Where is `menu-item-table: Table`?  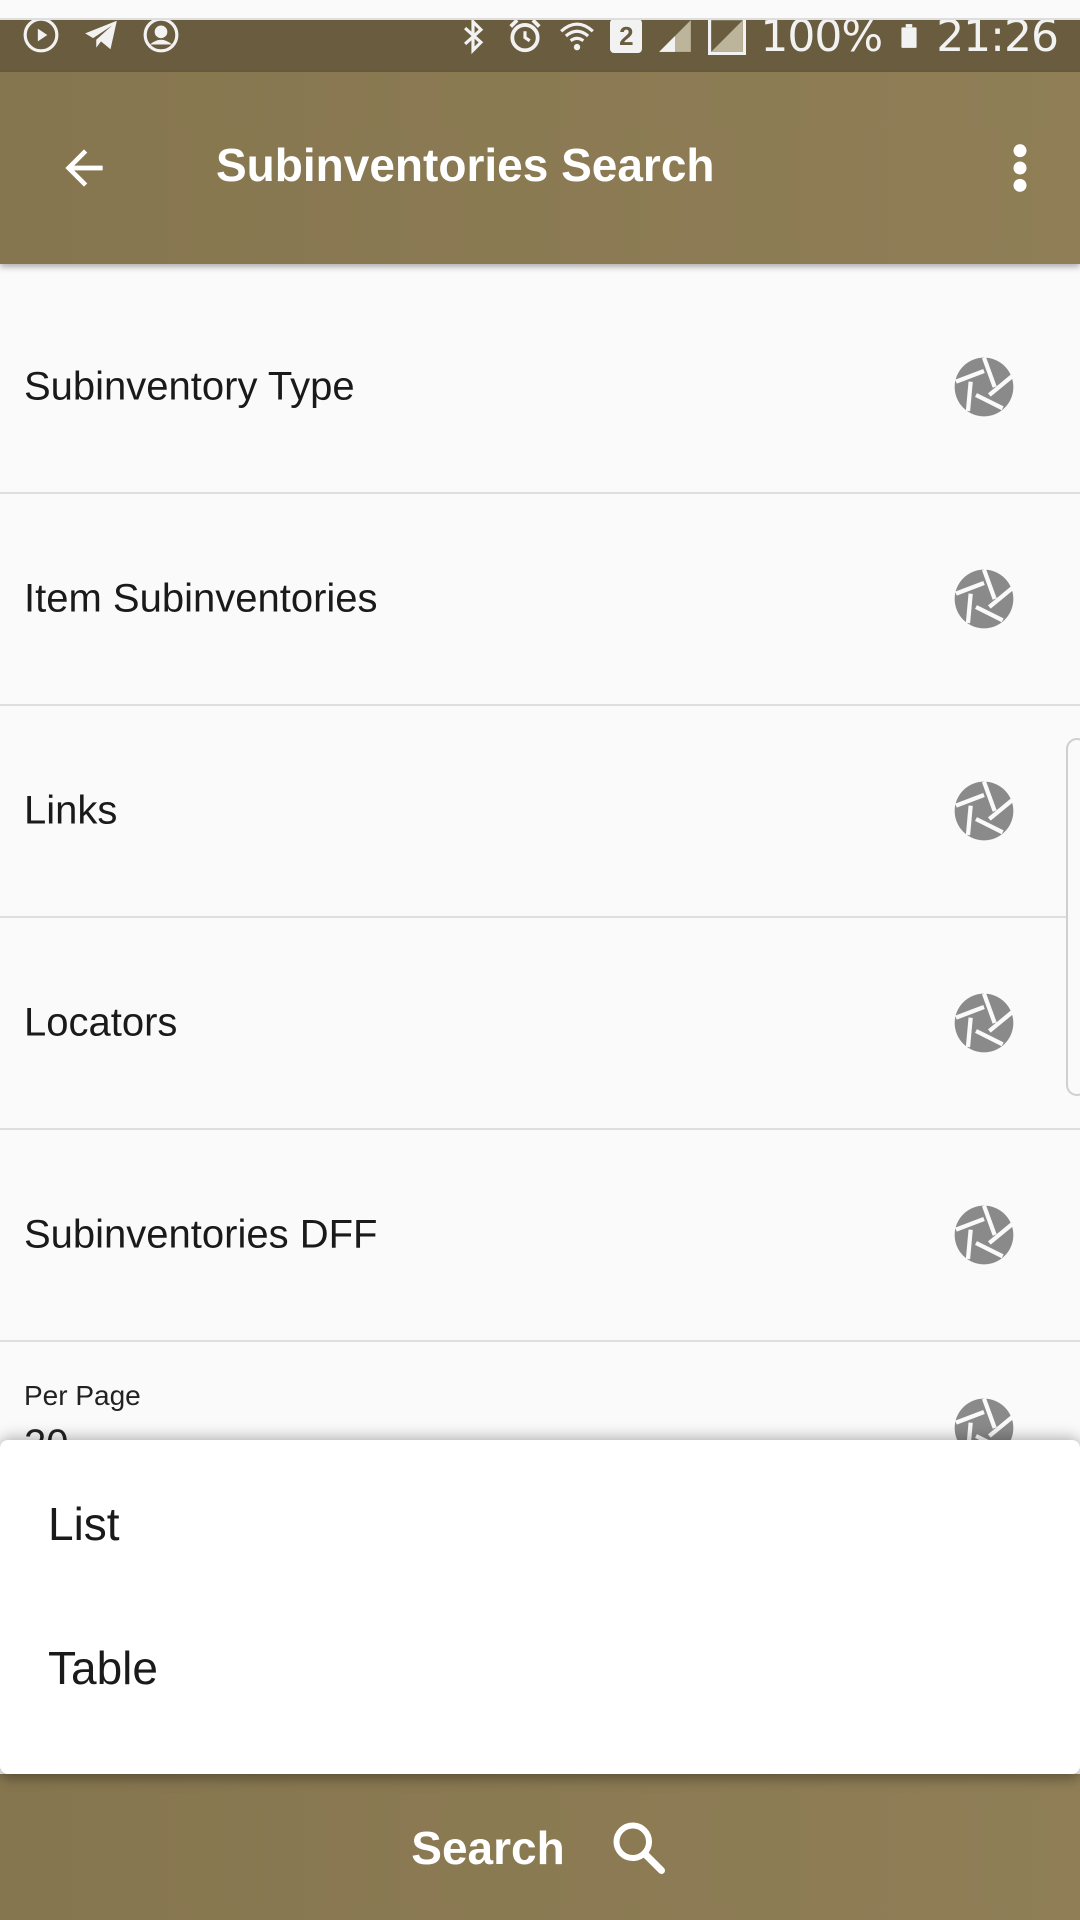
menu-item-table: Table is located at coordinates (540, 1668).